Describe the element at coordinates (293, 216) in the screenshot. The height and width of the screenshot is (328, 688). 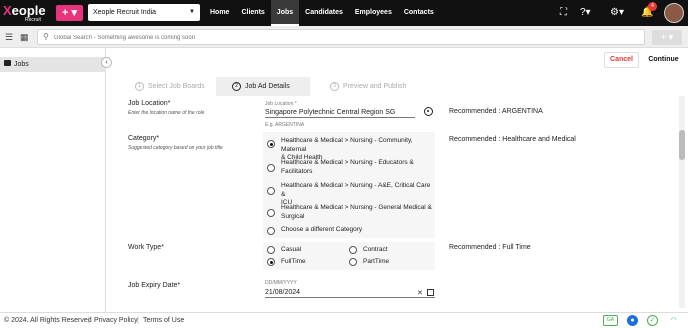
I see `category-option-line: Surgical` at that location.